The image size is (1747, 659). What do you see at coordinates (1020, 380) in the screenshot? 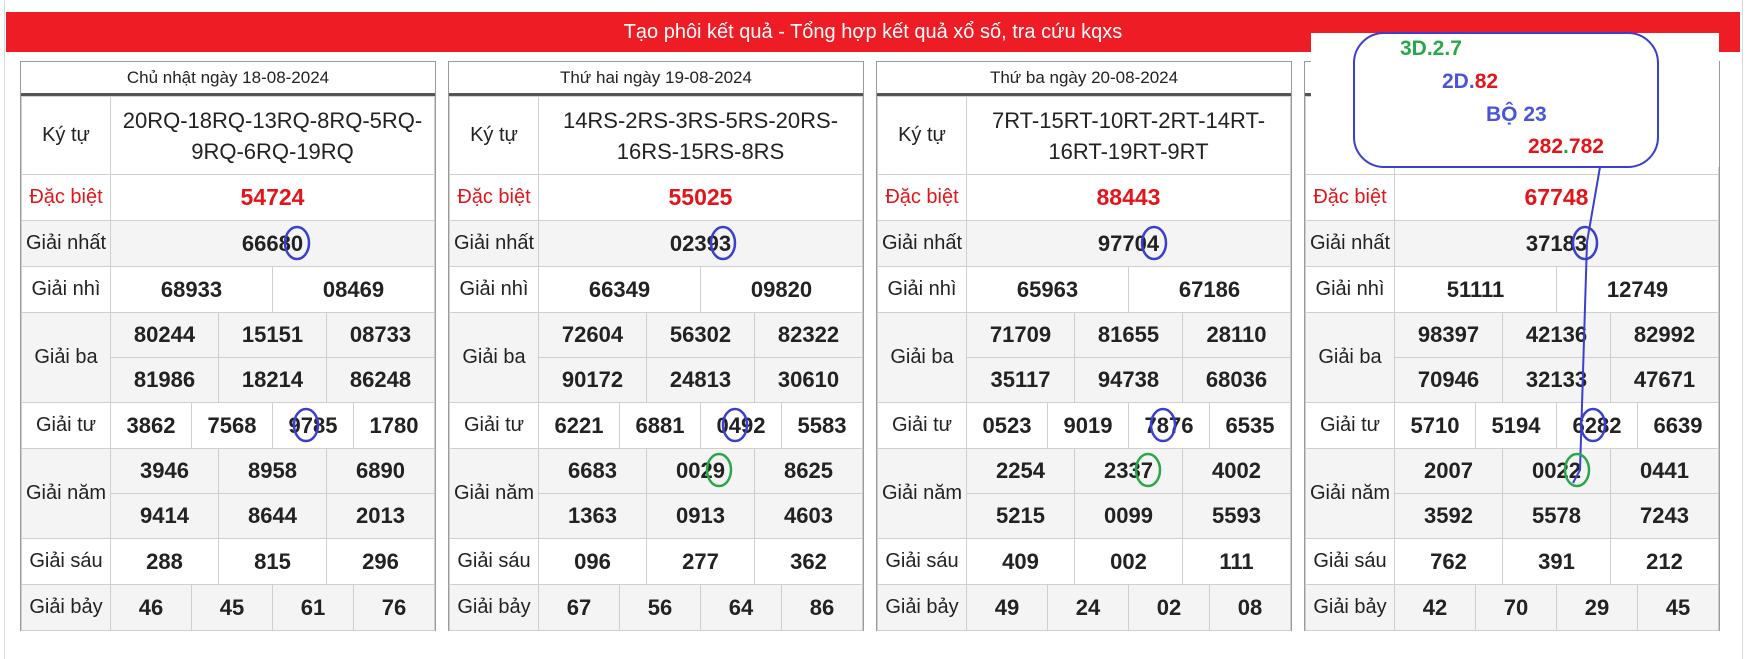
I see `prize-number: 35117` at bounding box center [1020, 380].